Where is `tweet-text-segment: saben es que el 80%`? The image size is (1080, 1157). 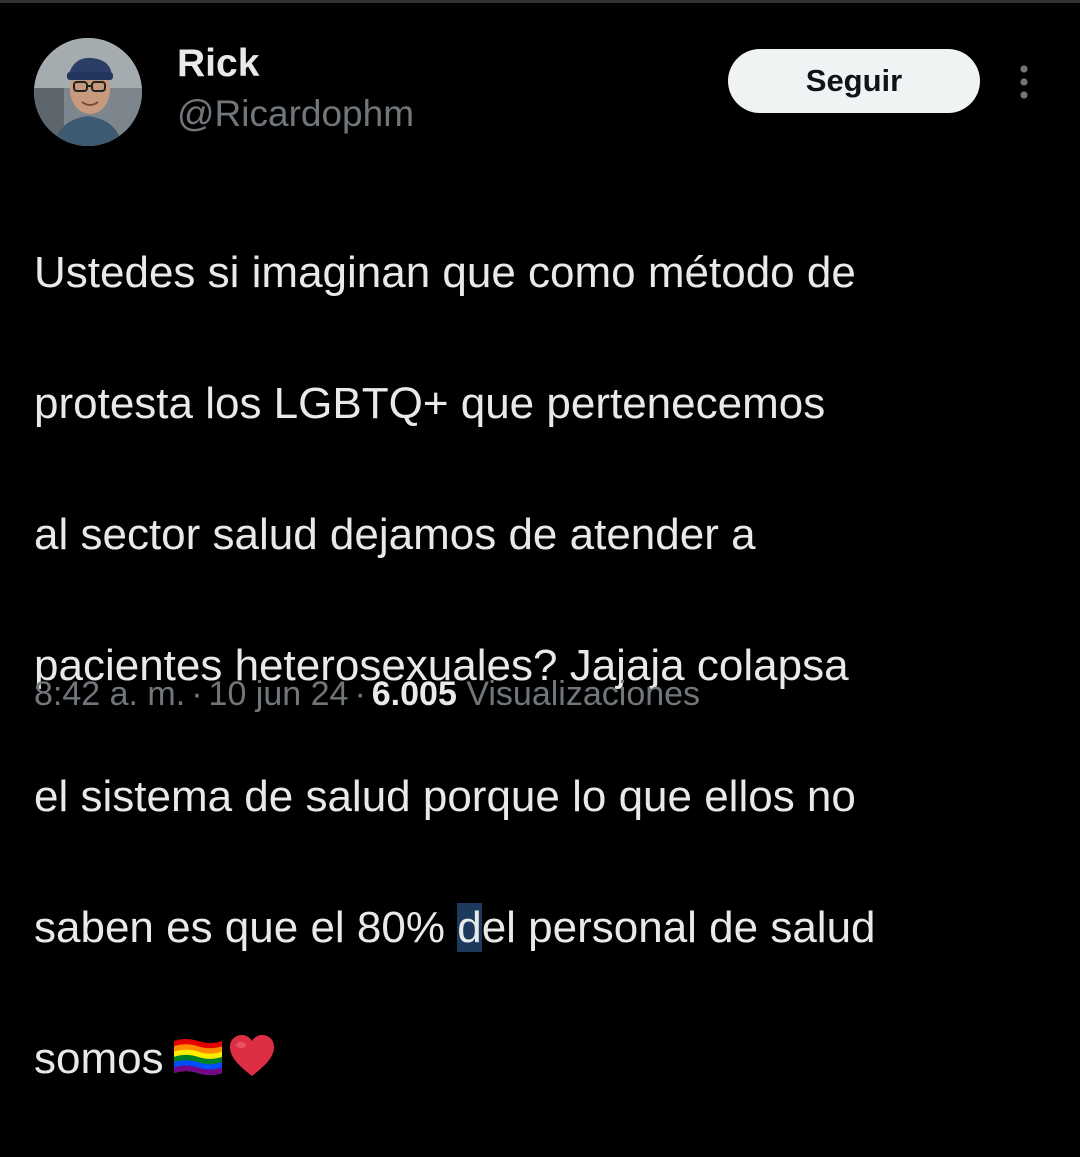 tweet-text-segment: saben es que el 80% is located at coordinates (246, 927).